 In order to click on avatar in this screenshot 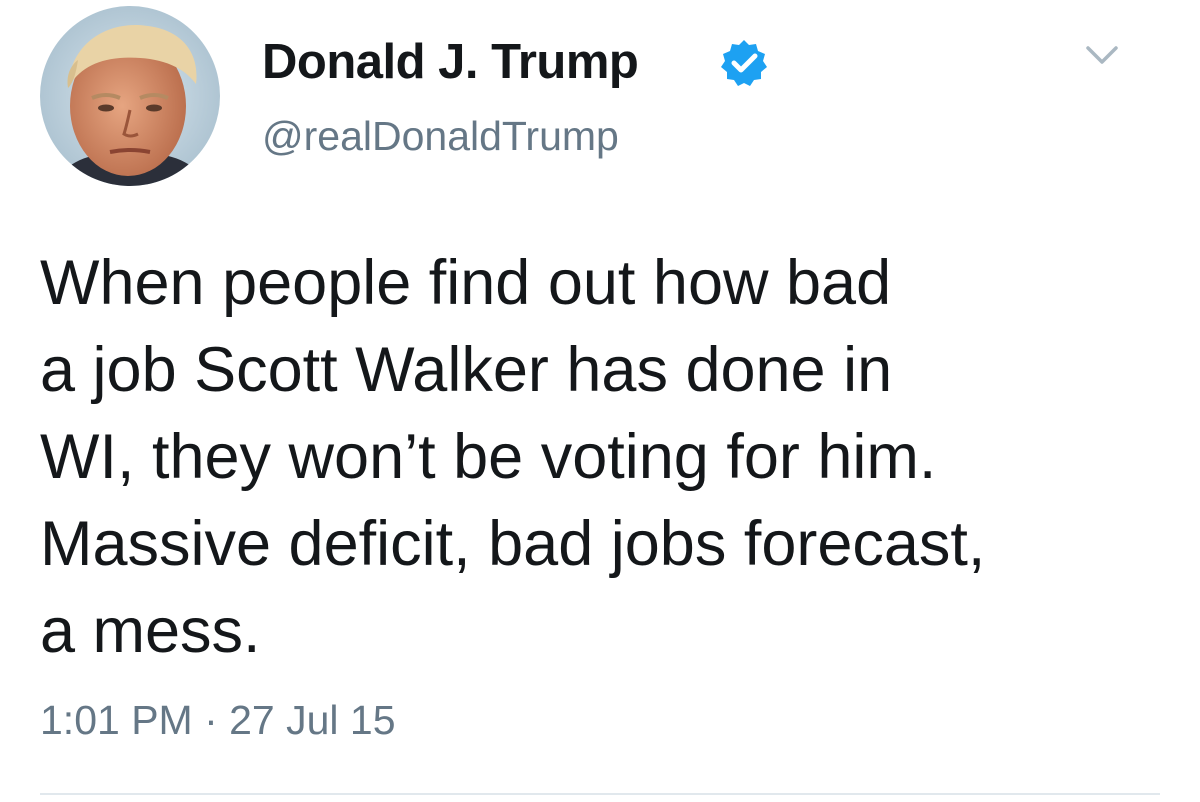, I will do `click(130, 96)`.